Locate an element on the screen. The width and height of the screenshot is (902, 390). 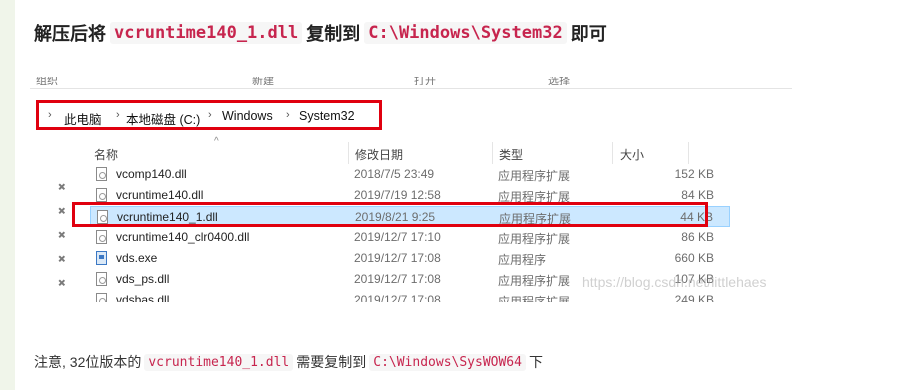
note-path-code: C:\Windows\SysWOW64 is located at coordinates (447, 362).